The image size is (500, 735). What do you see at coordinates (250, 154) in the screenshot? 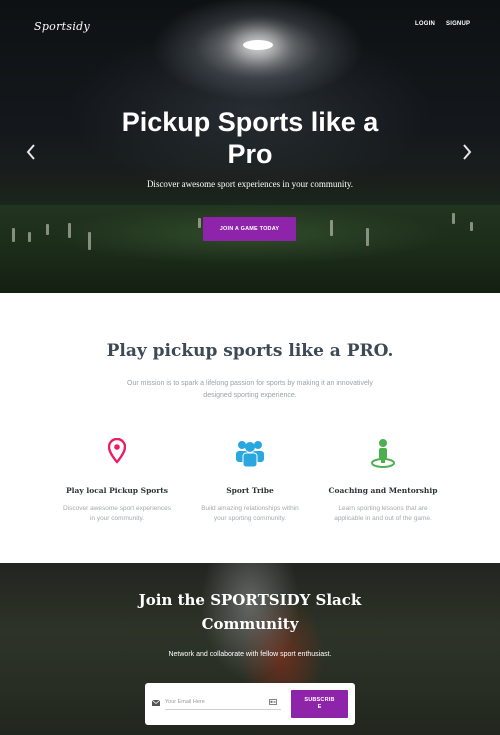
I see `hero-title-line2: Pro` at bounding box center [250, 154].